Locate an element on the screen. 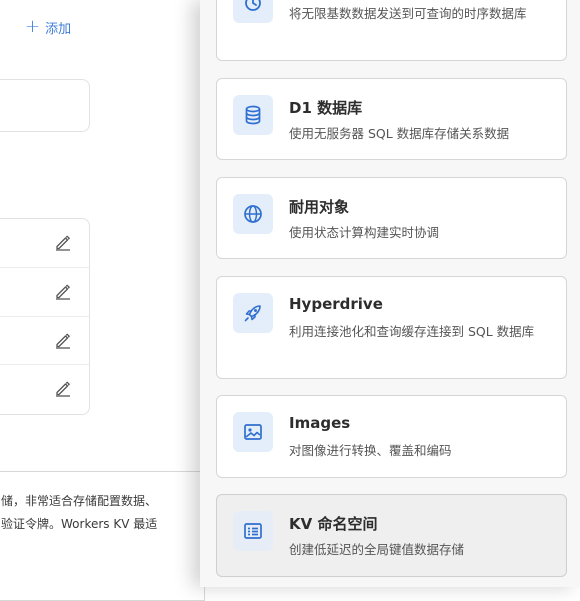 The image size is (580, 601). image-icon is located at coordinates (253, 432).